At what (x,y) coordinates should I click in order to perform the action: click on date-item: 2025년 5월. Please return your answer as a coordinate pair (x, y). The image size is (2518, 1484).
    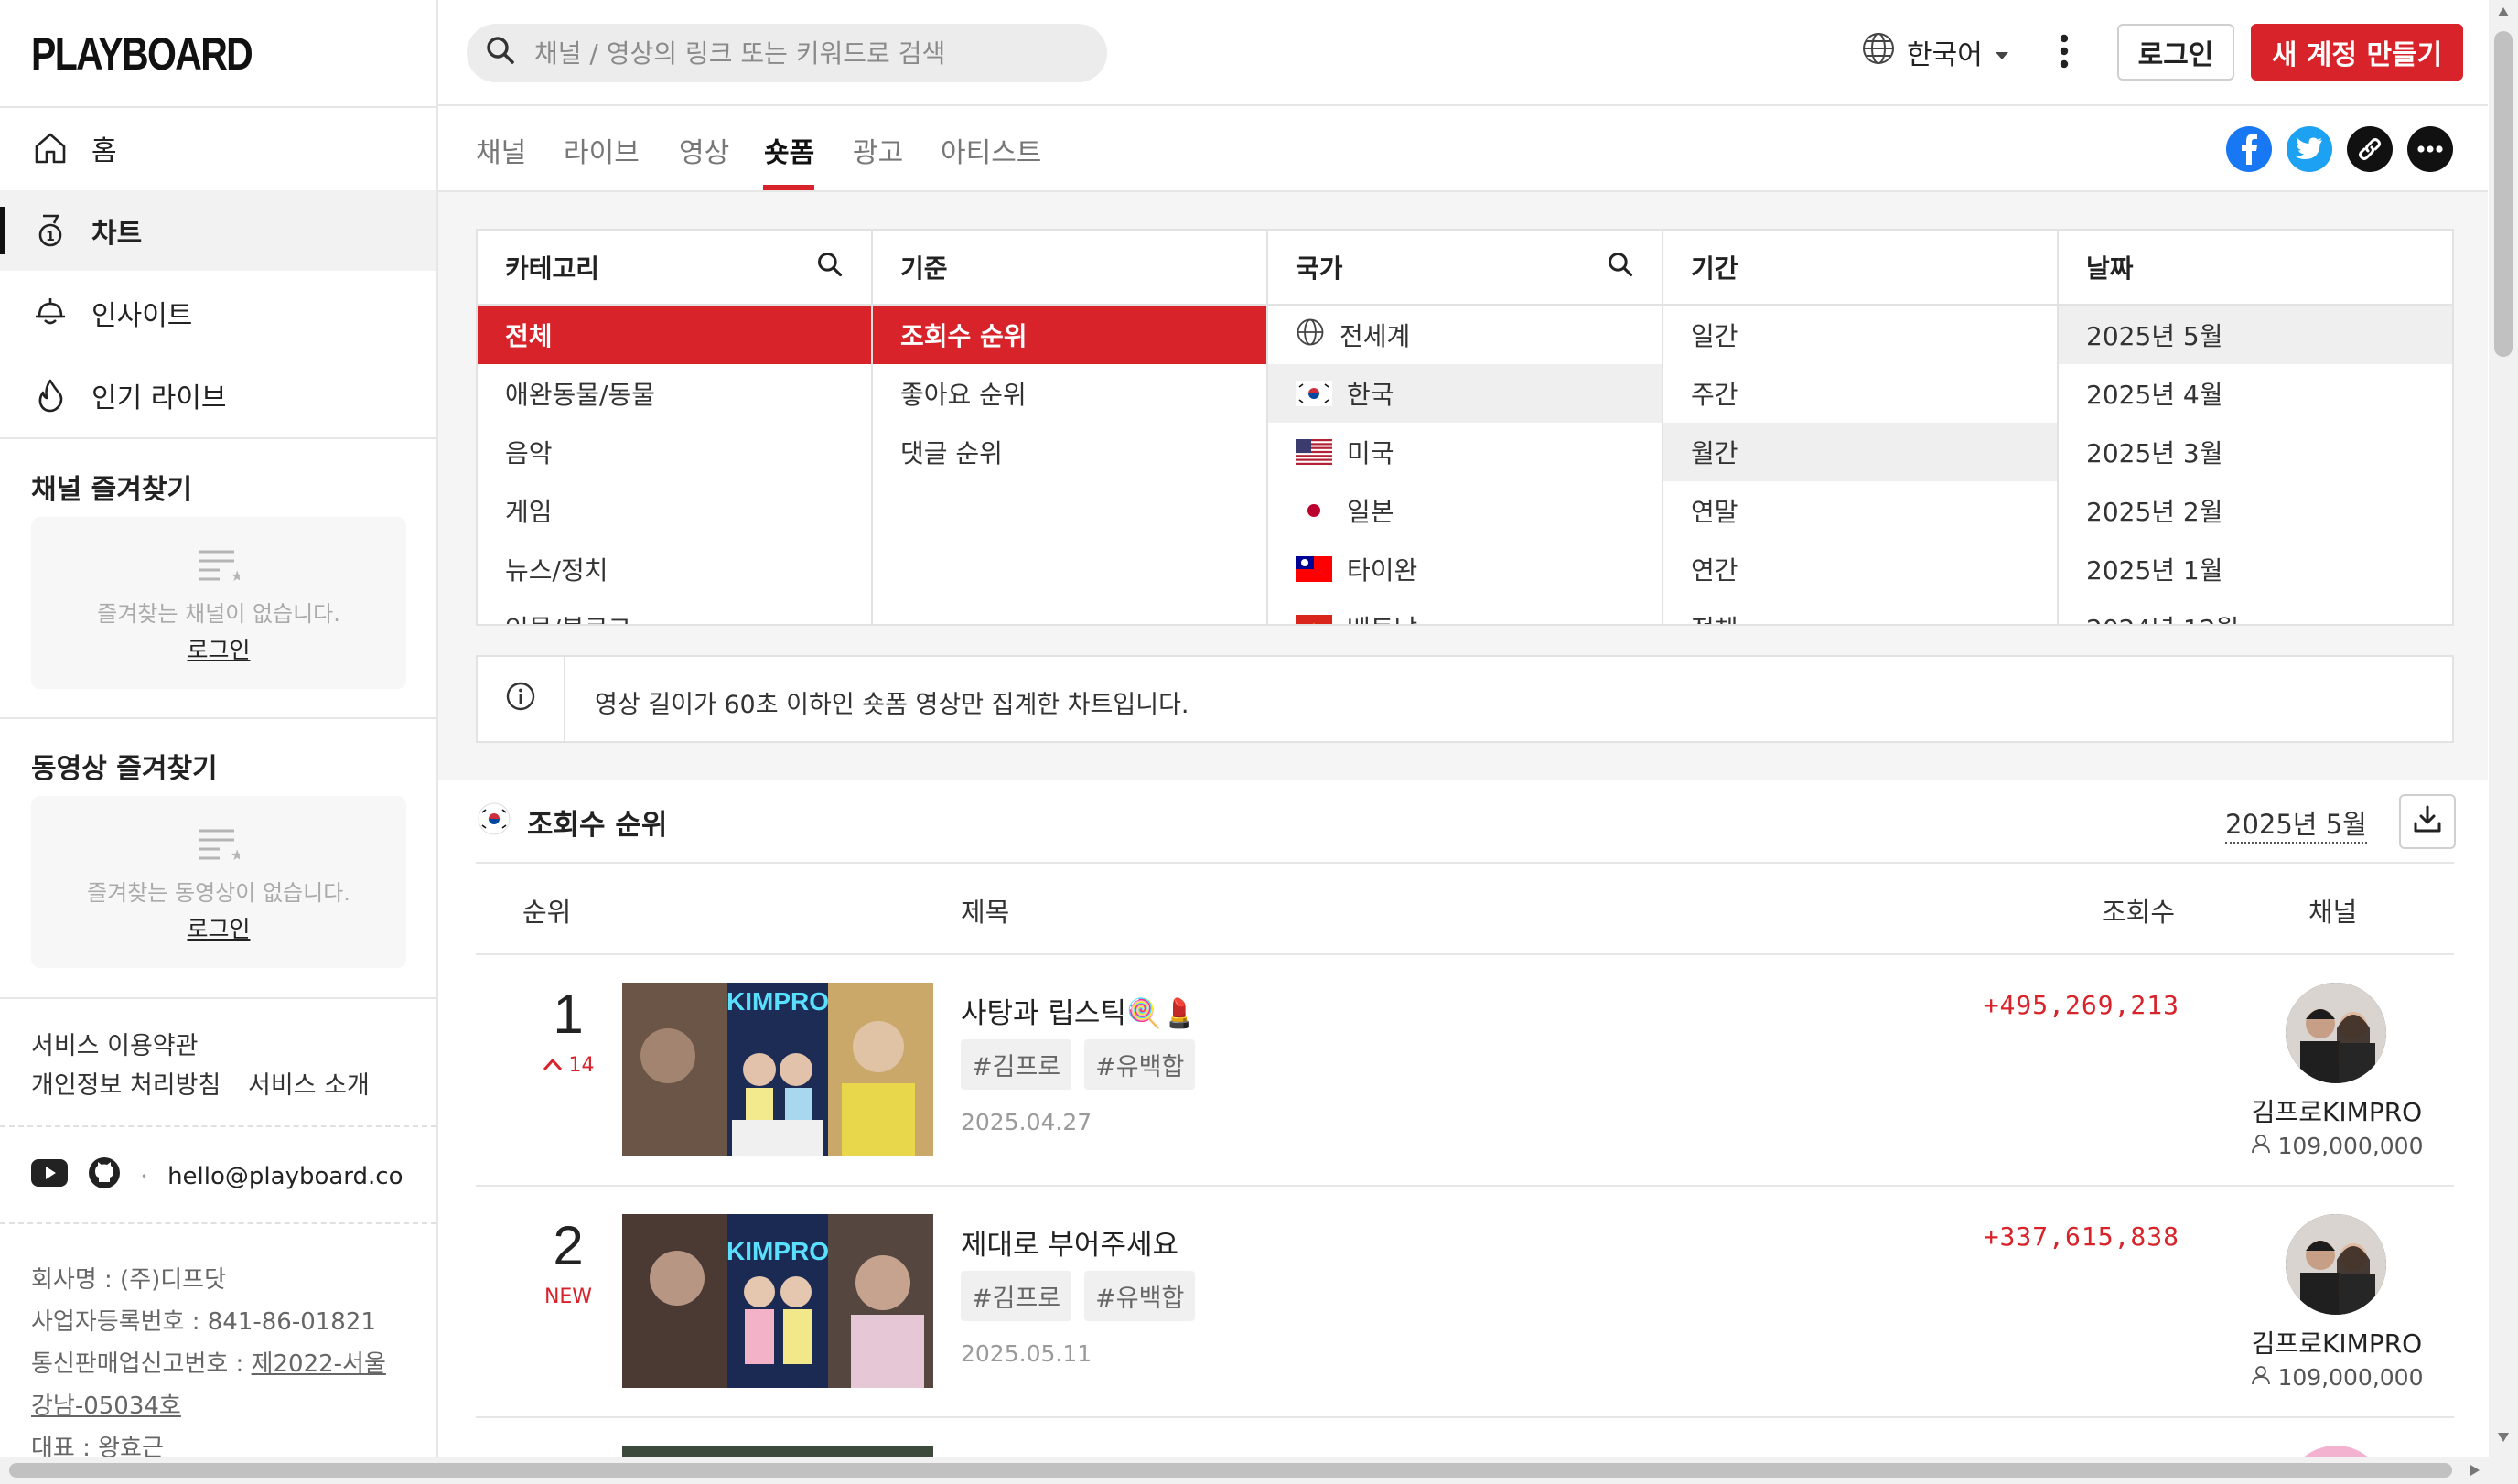
    Looking at the image, I should click on (2255, 335).